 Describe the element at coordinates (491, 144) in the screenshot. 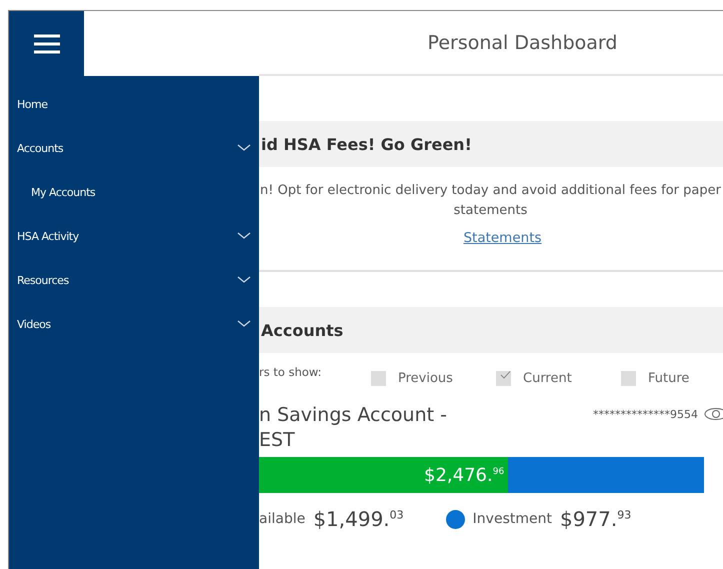

I see `card-title: id HSA Fees! Go Green!` at that location.